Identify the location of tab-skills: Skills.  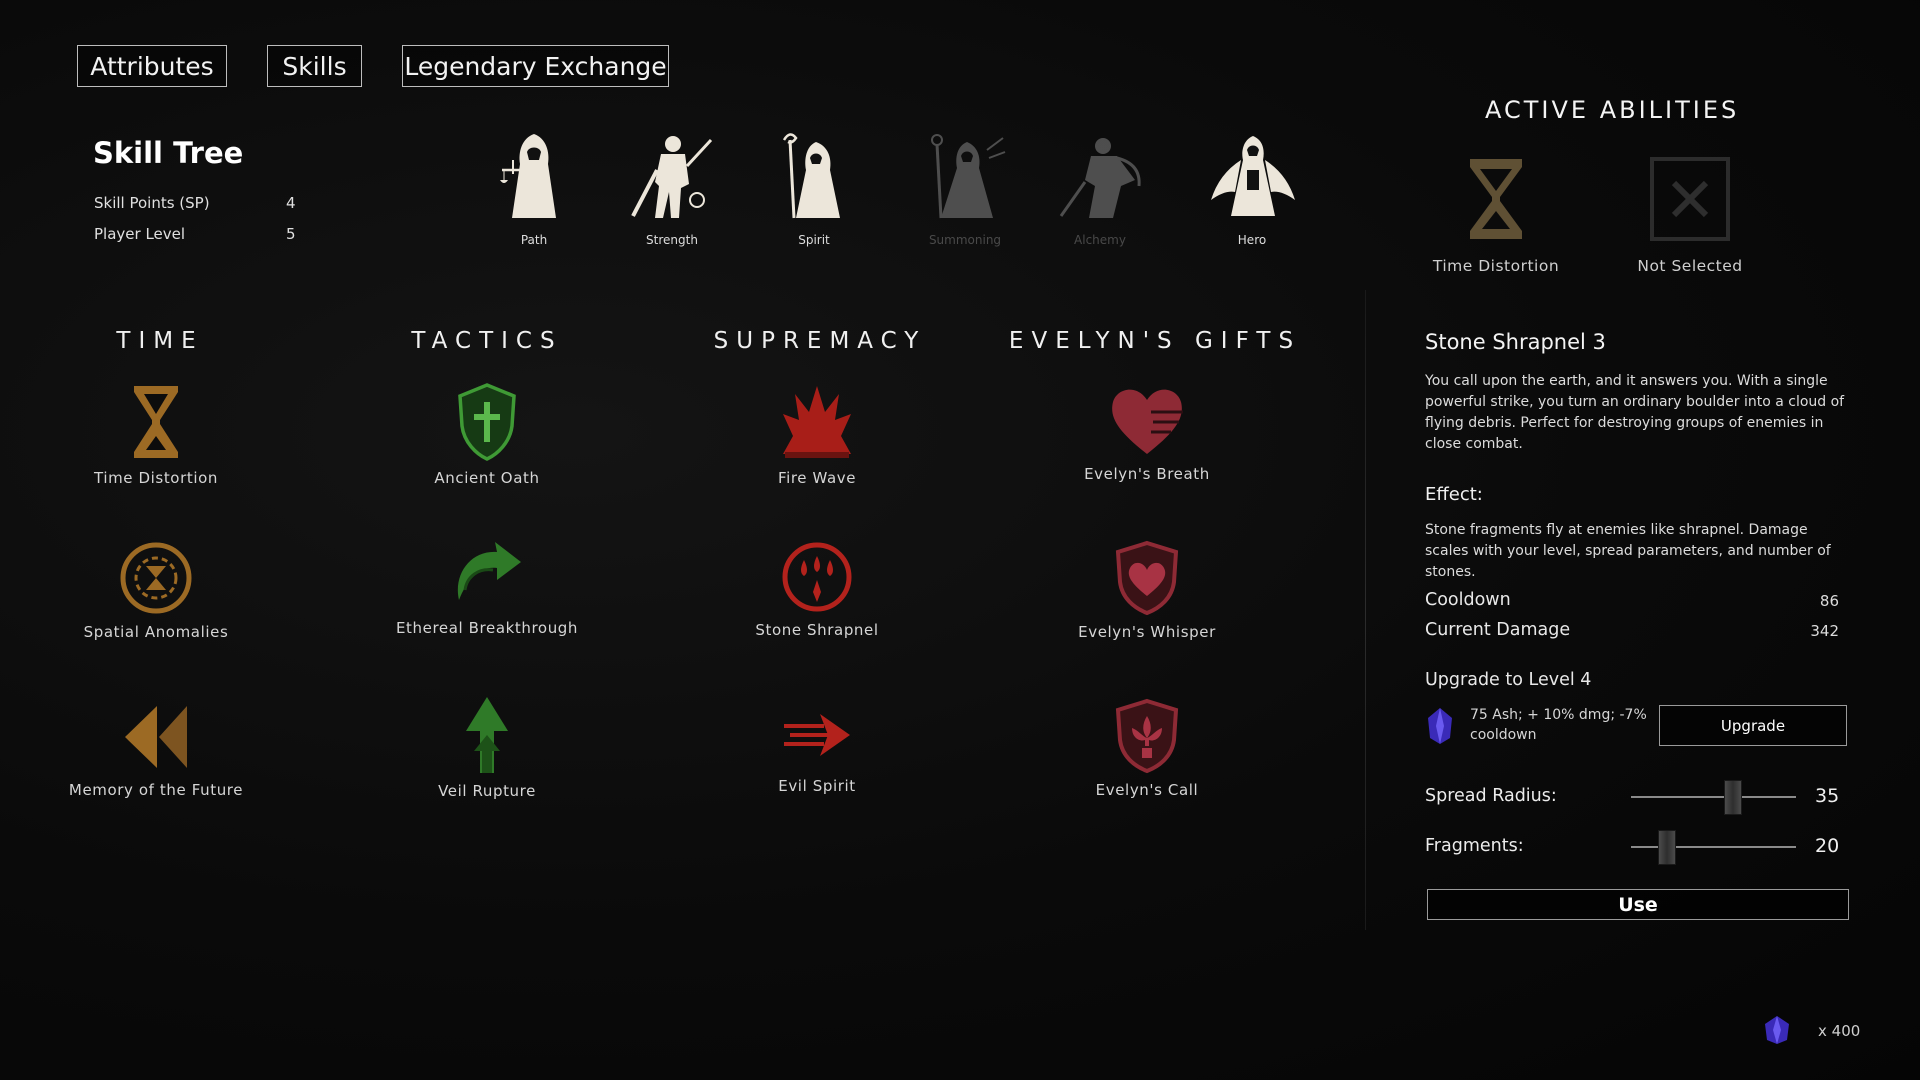
(314, 66).